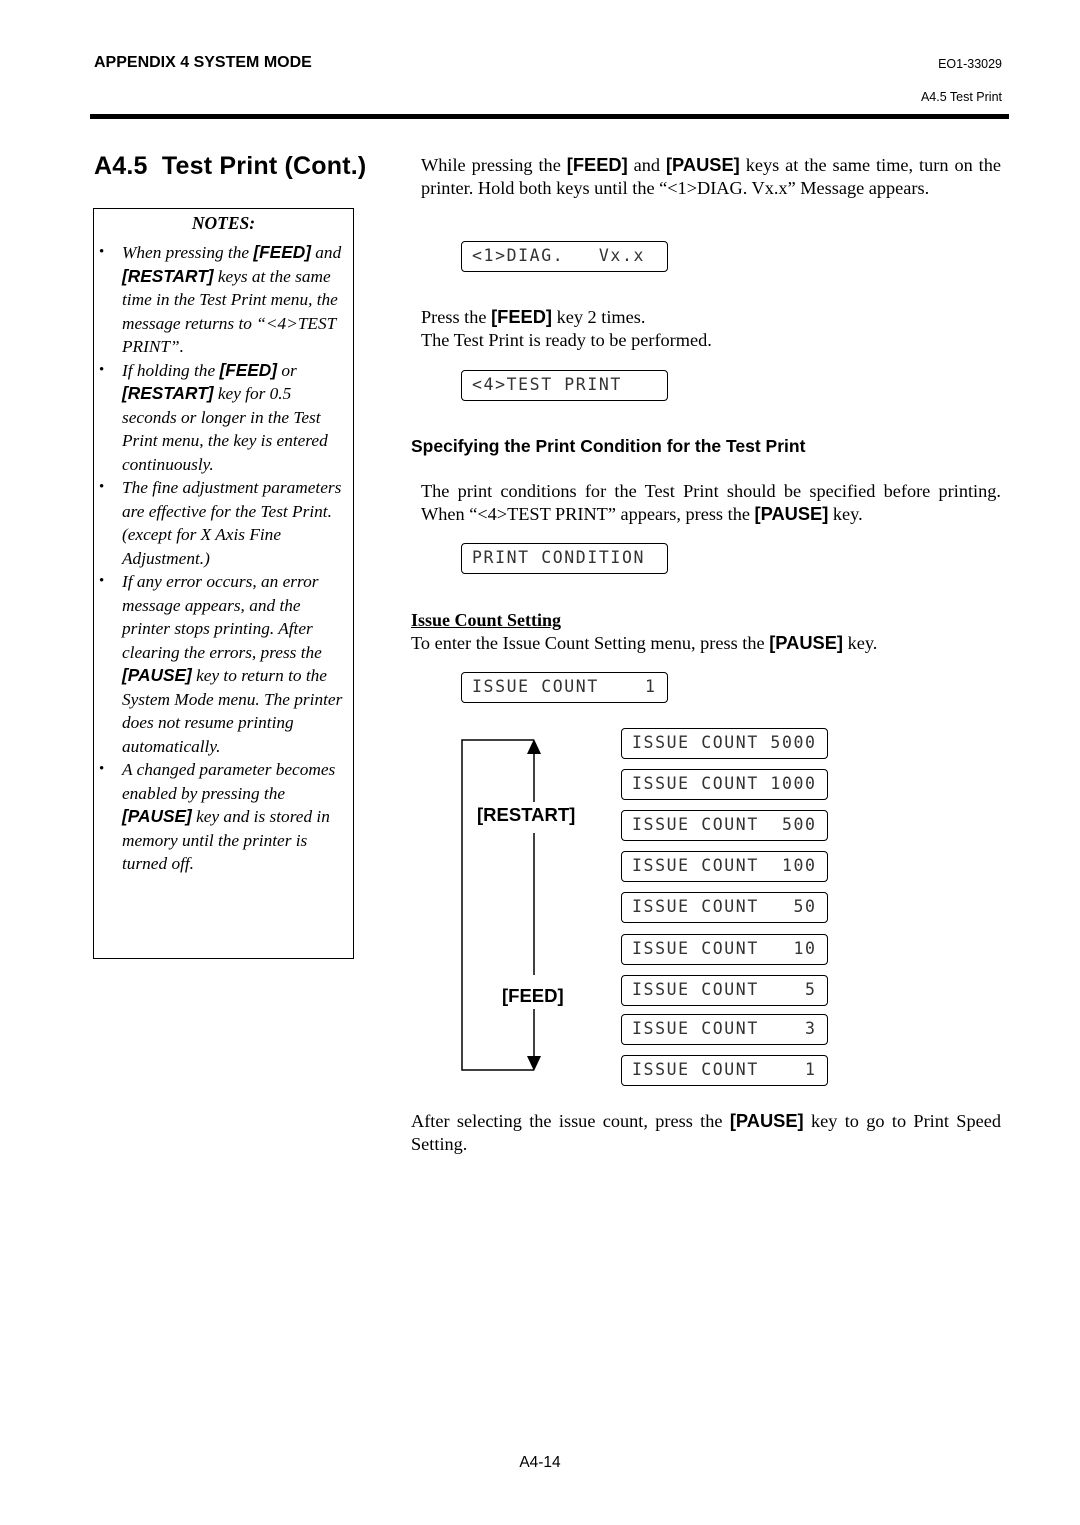 This screenshot has width=1080, height=1525. I want to click on flow-loop-line, so click(497, 905).